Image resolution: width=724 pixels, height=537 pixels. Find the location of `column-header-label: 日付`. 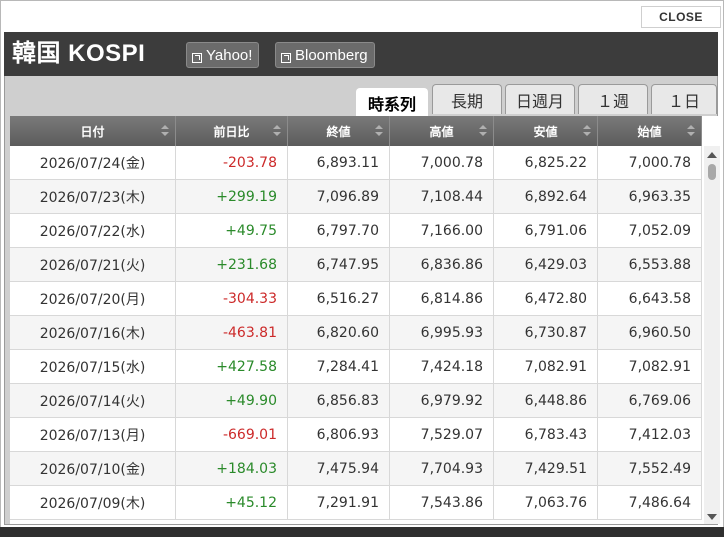

column-header-label: 日付 is located at coordinates (92, 131).